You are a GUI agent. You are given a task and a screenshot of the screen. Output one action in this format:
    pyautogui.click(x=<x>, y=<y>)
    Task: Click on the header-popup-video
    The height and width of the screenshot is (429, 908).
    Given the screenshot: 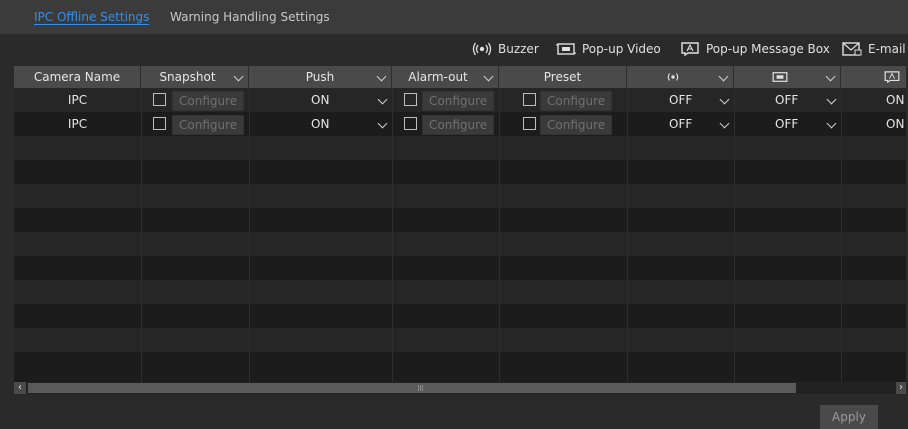 What is the action you would take?
    pyautogui.click(x=787, y=77)
    